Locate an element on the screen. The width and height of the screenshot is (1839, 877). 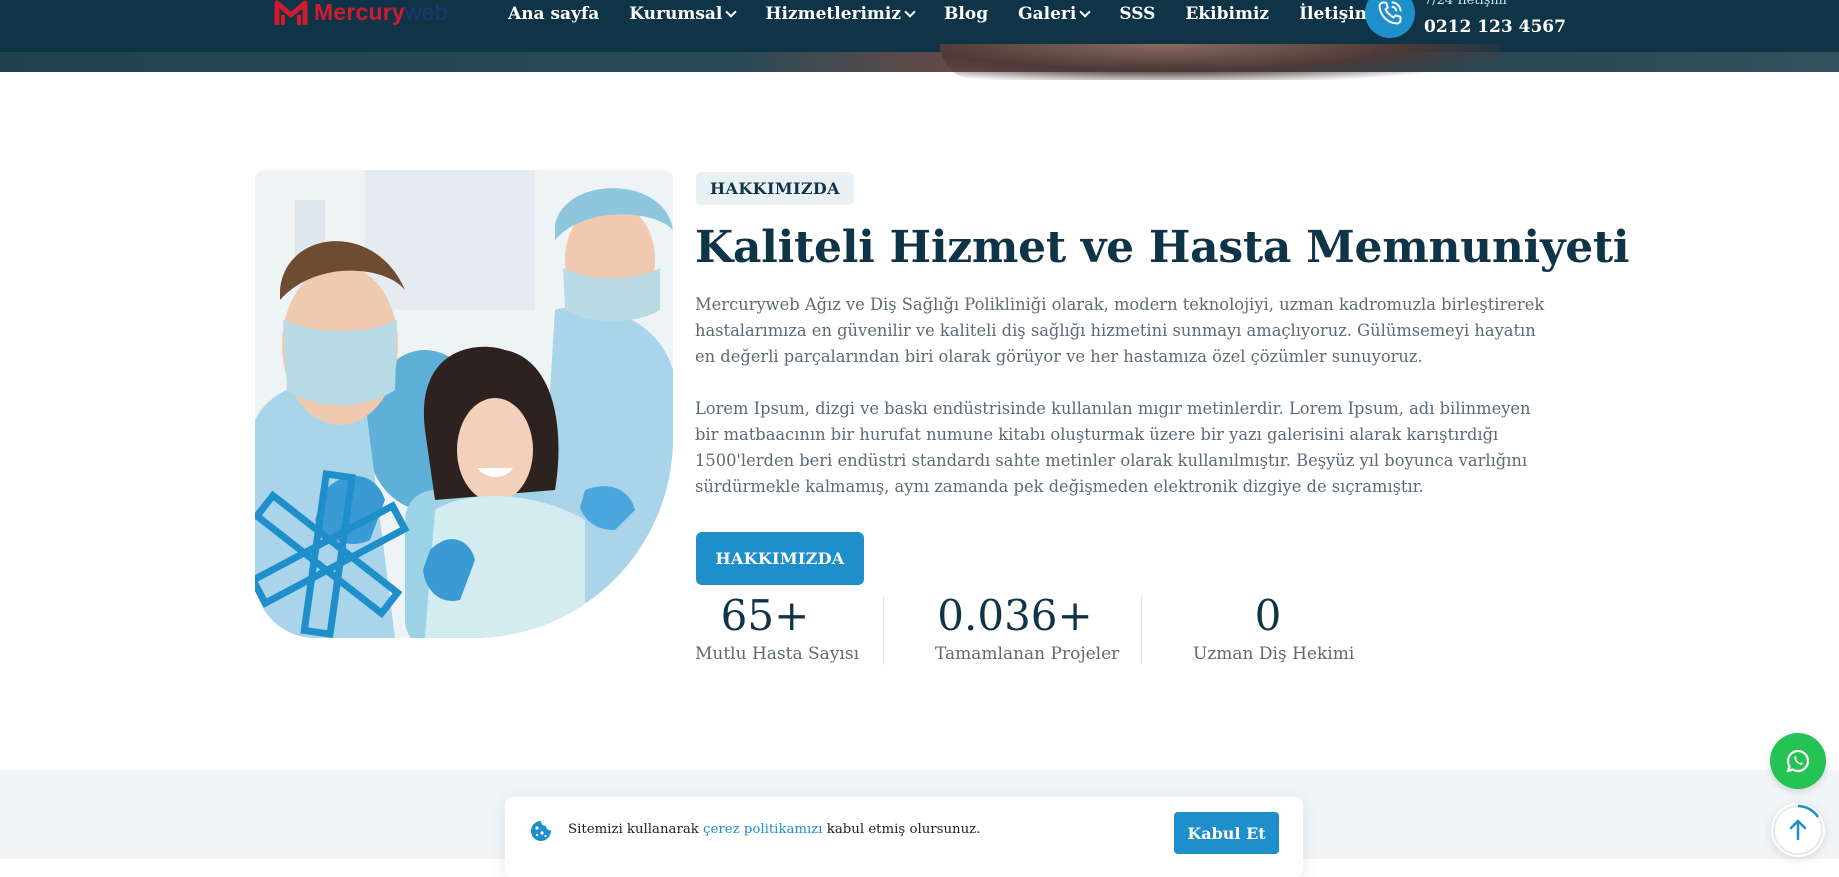
cookie-text-before: Sitemizi kullanarak is located at coordinates (636, 829).